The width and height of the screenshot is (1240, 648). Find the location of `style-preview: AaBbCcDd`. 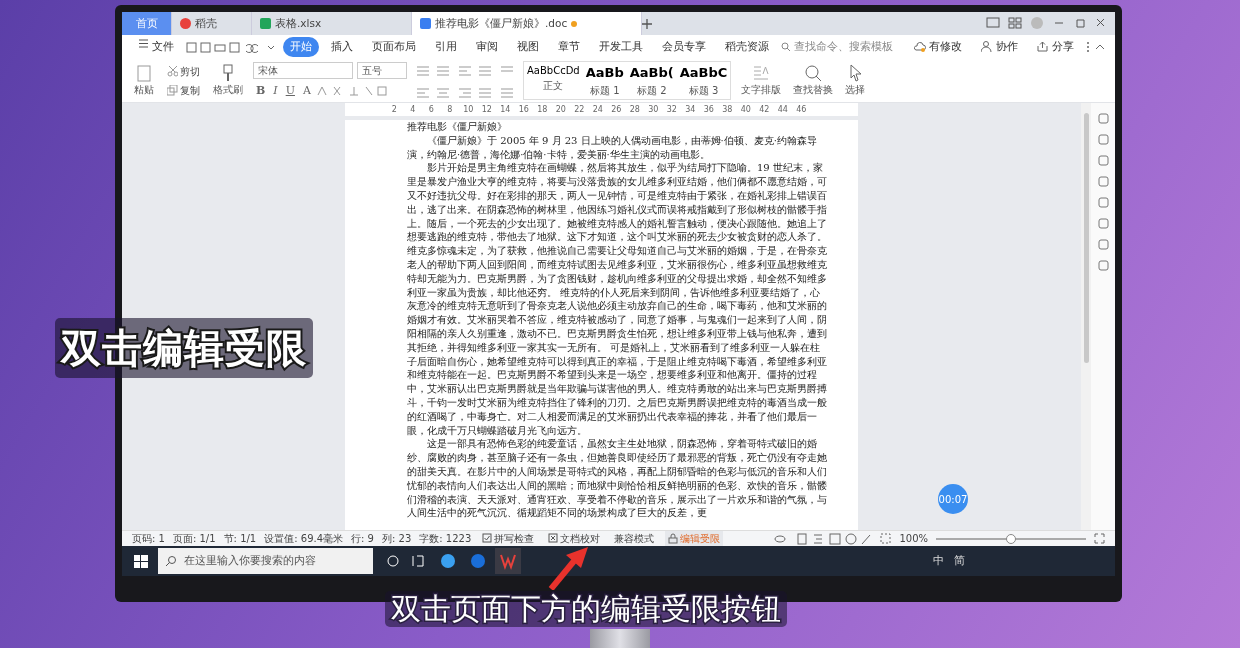

style-preview: AaBbCcDd is located at coordinates (553, 71).